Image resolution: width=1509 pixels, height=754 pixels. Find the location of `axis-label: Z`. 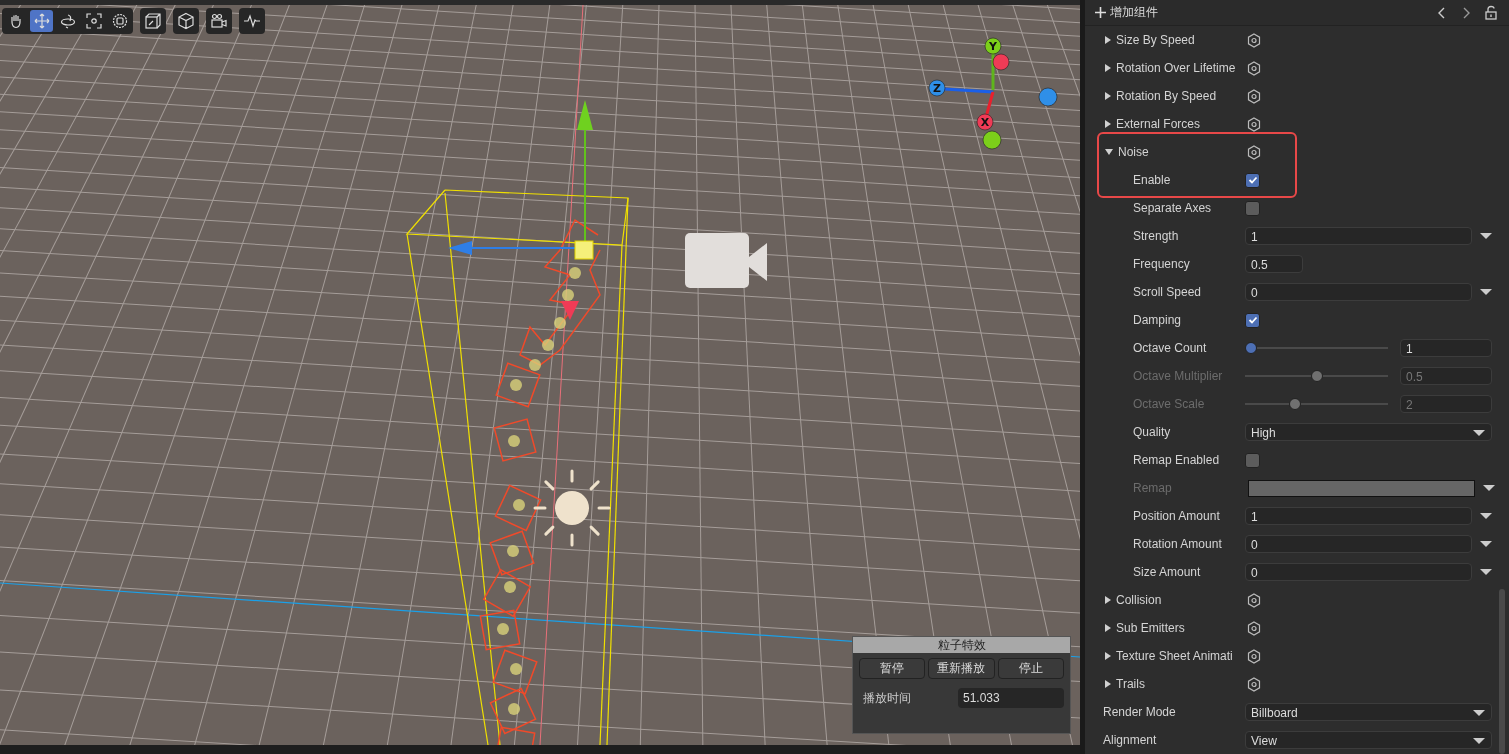

axis-label: Z is located at coordinates (937, 88).